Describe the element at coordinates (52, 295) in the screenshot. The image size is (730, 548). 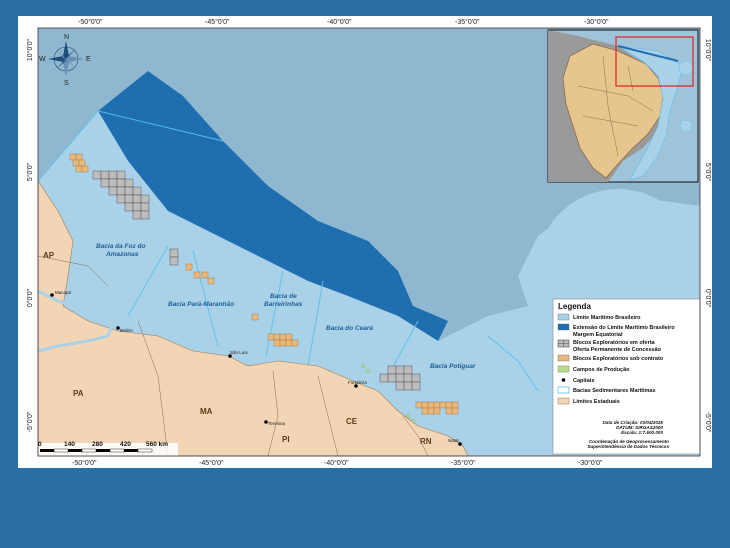
I see `capital-dot-macapa` at that location.